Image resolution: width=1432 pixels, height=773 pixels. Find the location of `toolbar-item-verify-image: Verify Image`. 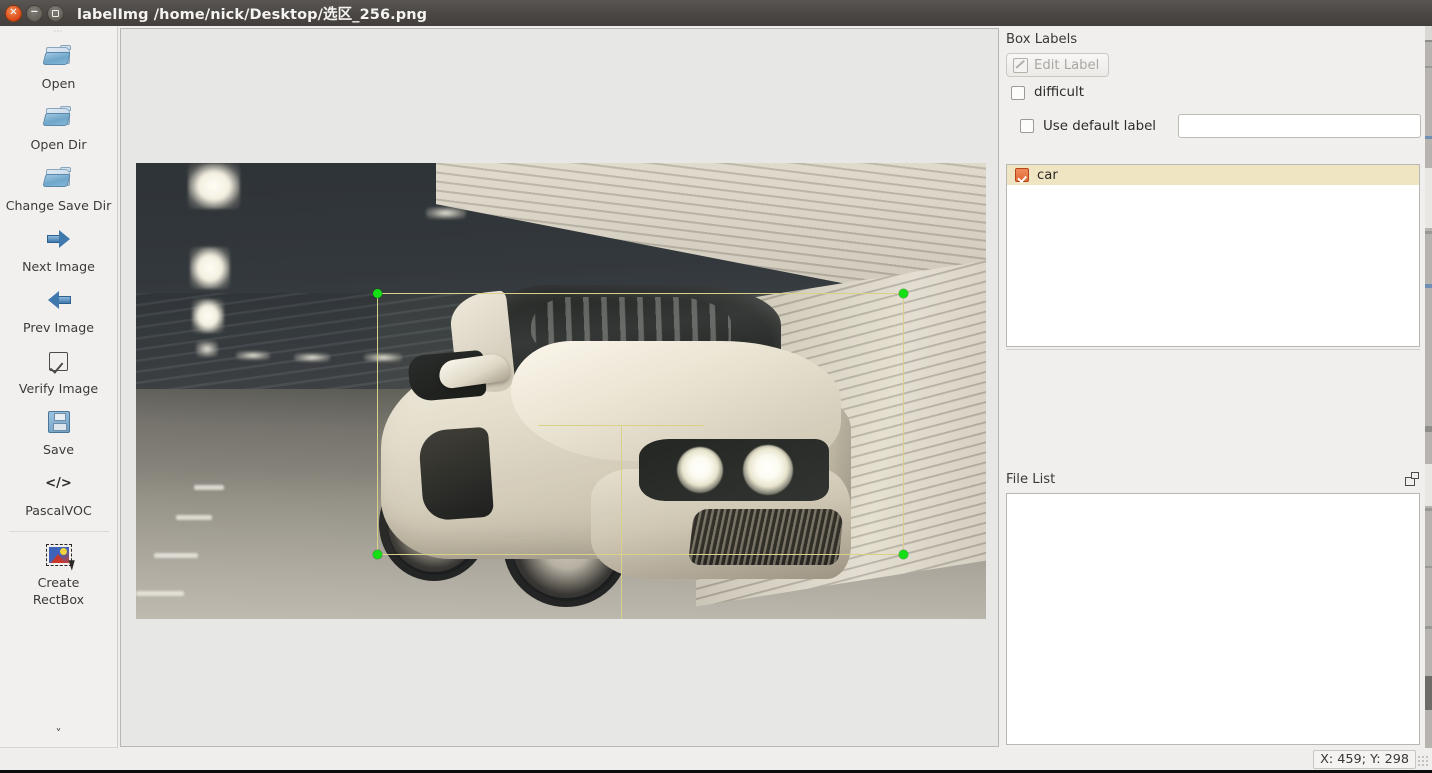

toolbar-item-verify-image: Verify Image is located at coordinates (59, 372).